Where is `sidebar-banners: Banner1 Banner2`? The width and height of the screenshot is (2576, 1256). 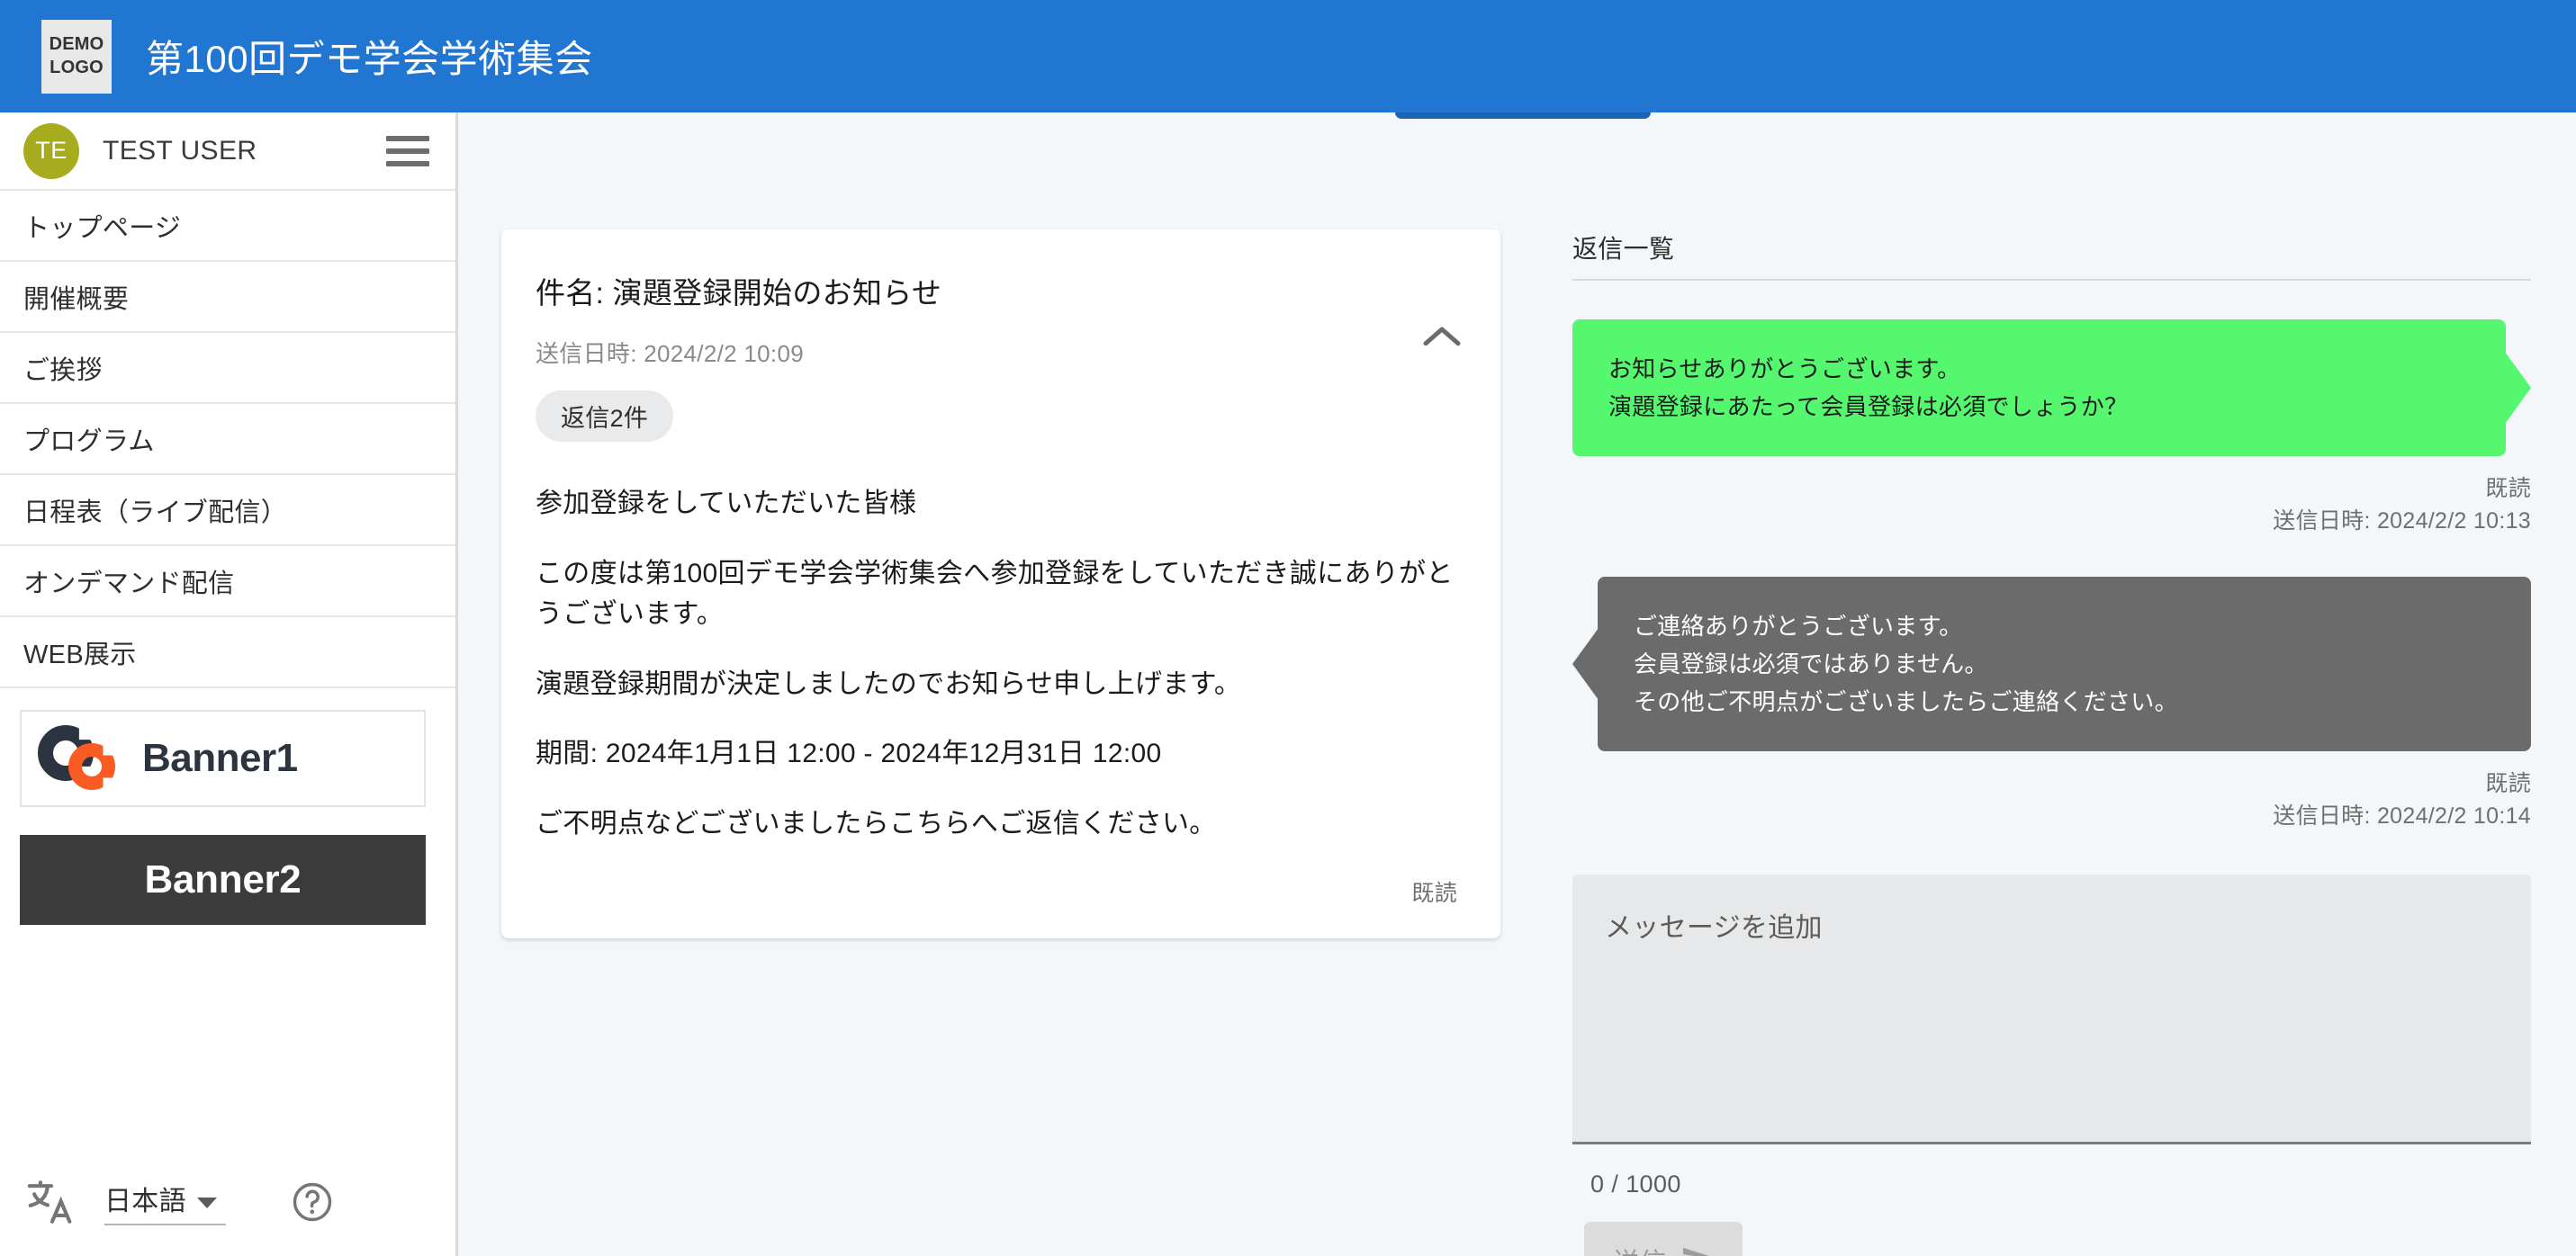 sidebar-banners: Banner1 Banner2 is located at coordinates (227, 806).